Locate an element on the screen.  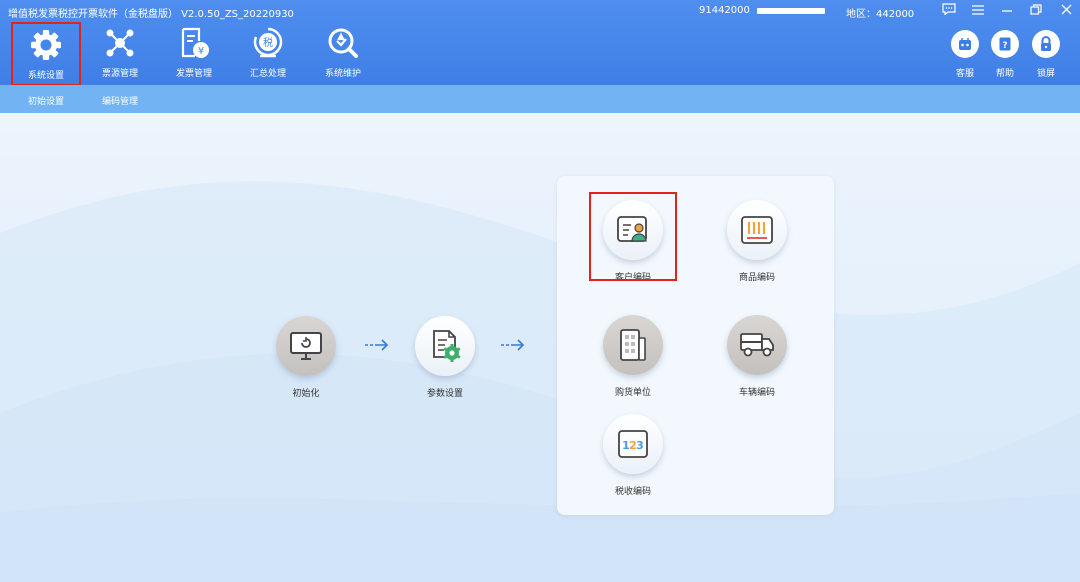
robot-icon is located at coordinates (965, 44).